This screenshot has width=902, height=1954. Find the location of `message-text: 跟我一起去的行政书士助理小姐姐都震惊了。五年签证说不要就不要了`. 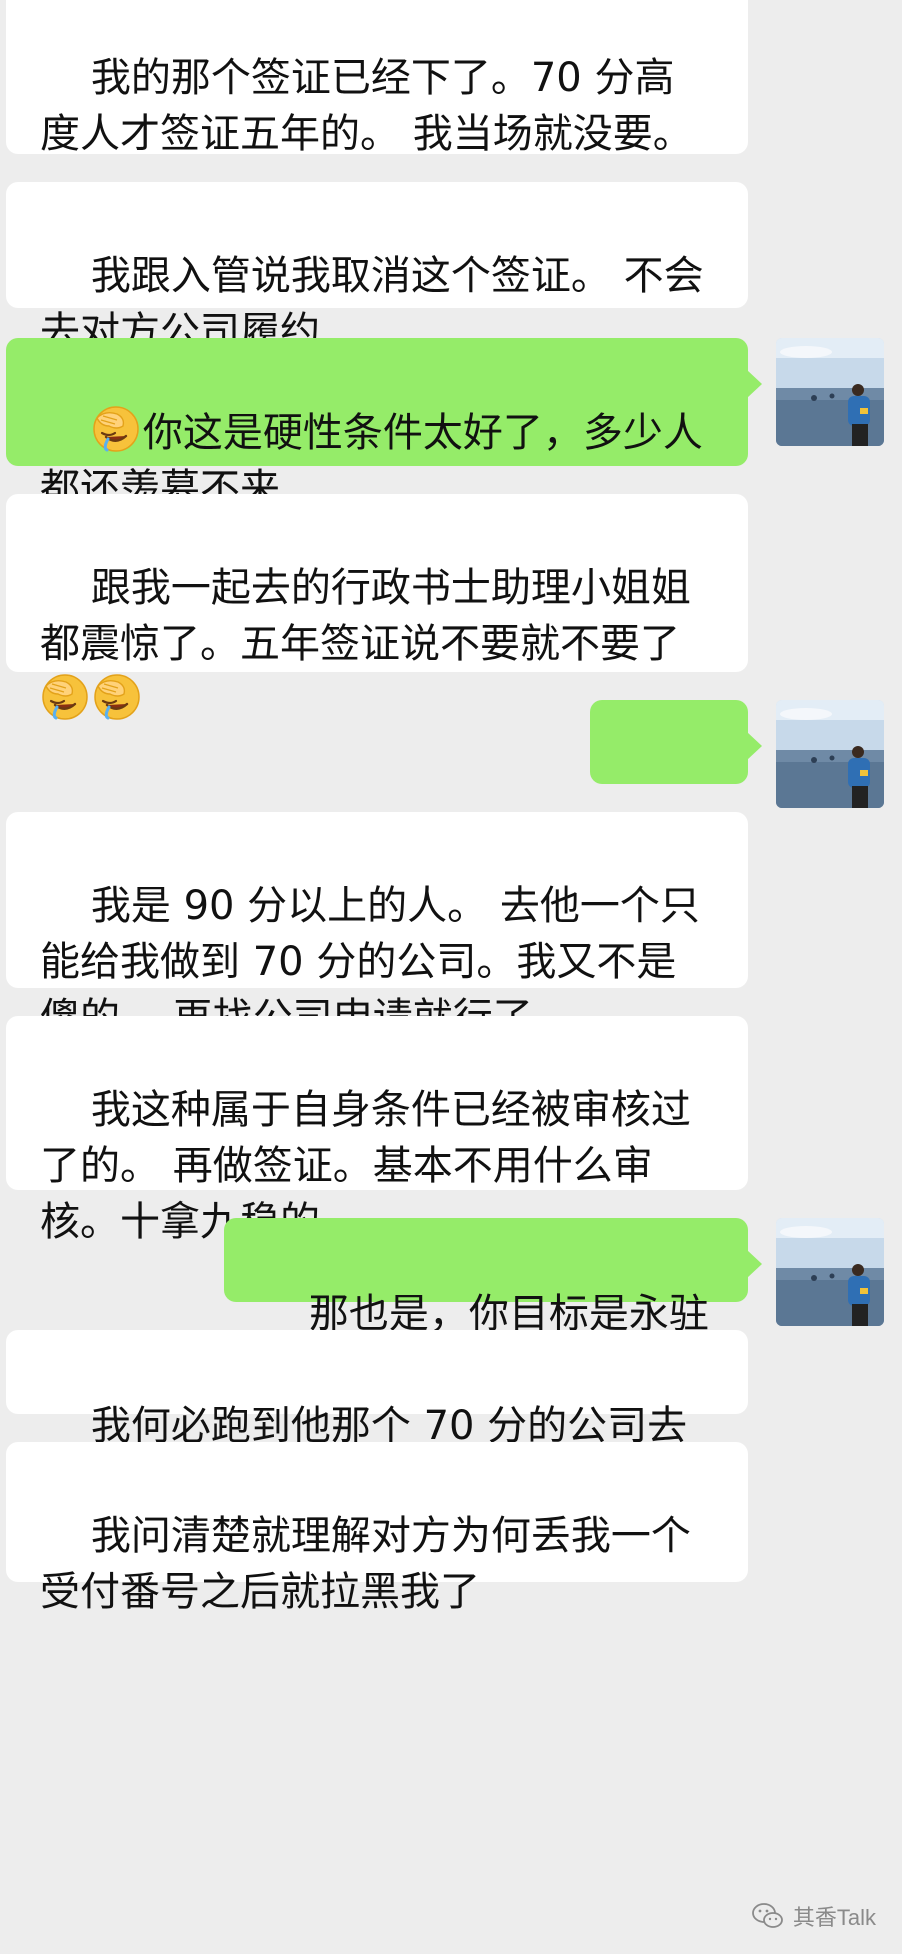

message-text: 跟我一起去的行政书士助理小姐姐都震惊了。五年签证说不要就不要了 is located at coordinates (365, 616).